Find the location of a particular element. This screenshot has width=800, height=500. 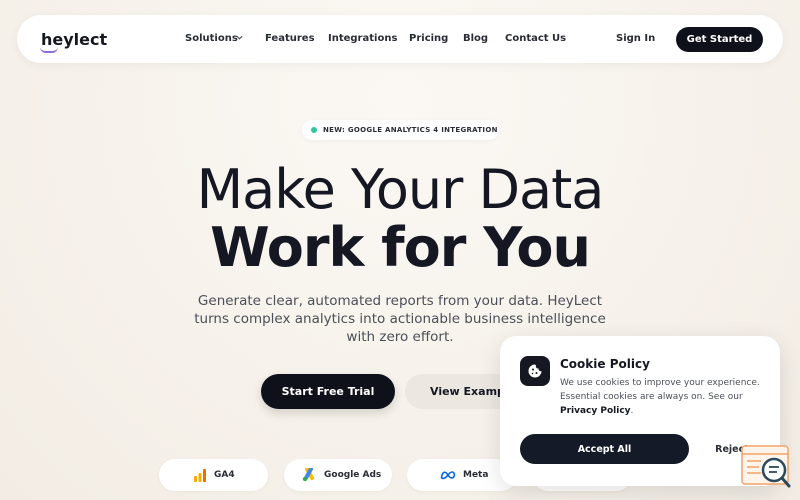

integration-label: Google Ads is located at coordinates (353, 475).